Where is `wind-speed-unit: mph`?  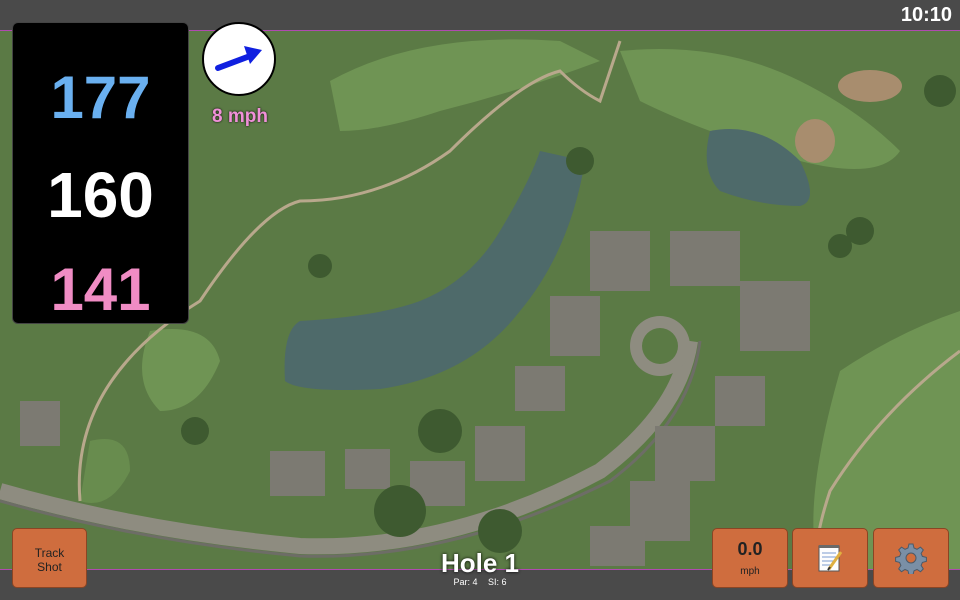 wind-speed-unit: mph is located at coordinates (750, 571).